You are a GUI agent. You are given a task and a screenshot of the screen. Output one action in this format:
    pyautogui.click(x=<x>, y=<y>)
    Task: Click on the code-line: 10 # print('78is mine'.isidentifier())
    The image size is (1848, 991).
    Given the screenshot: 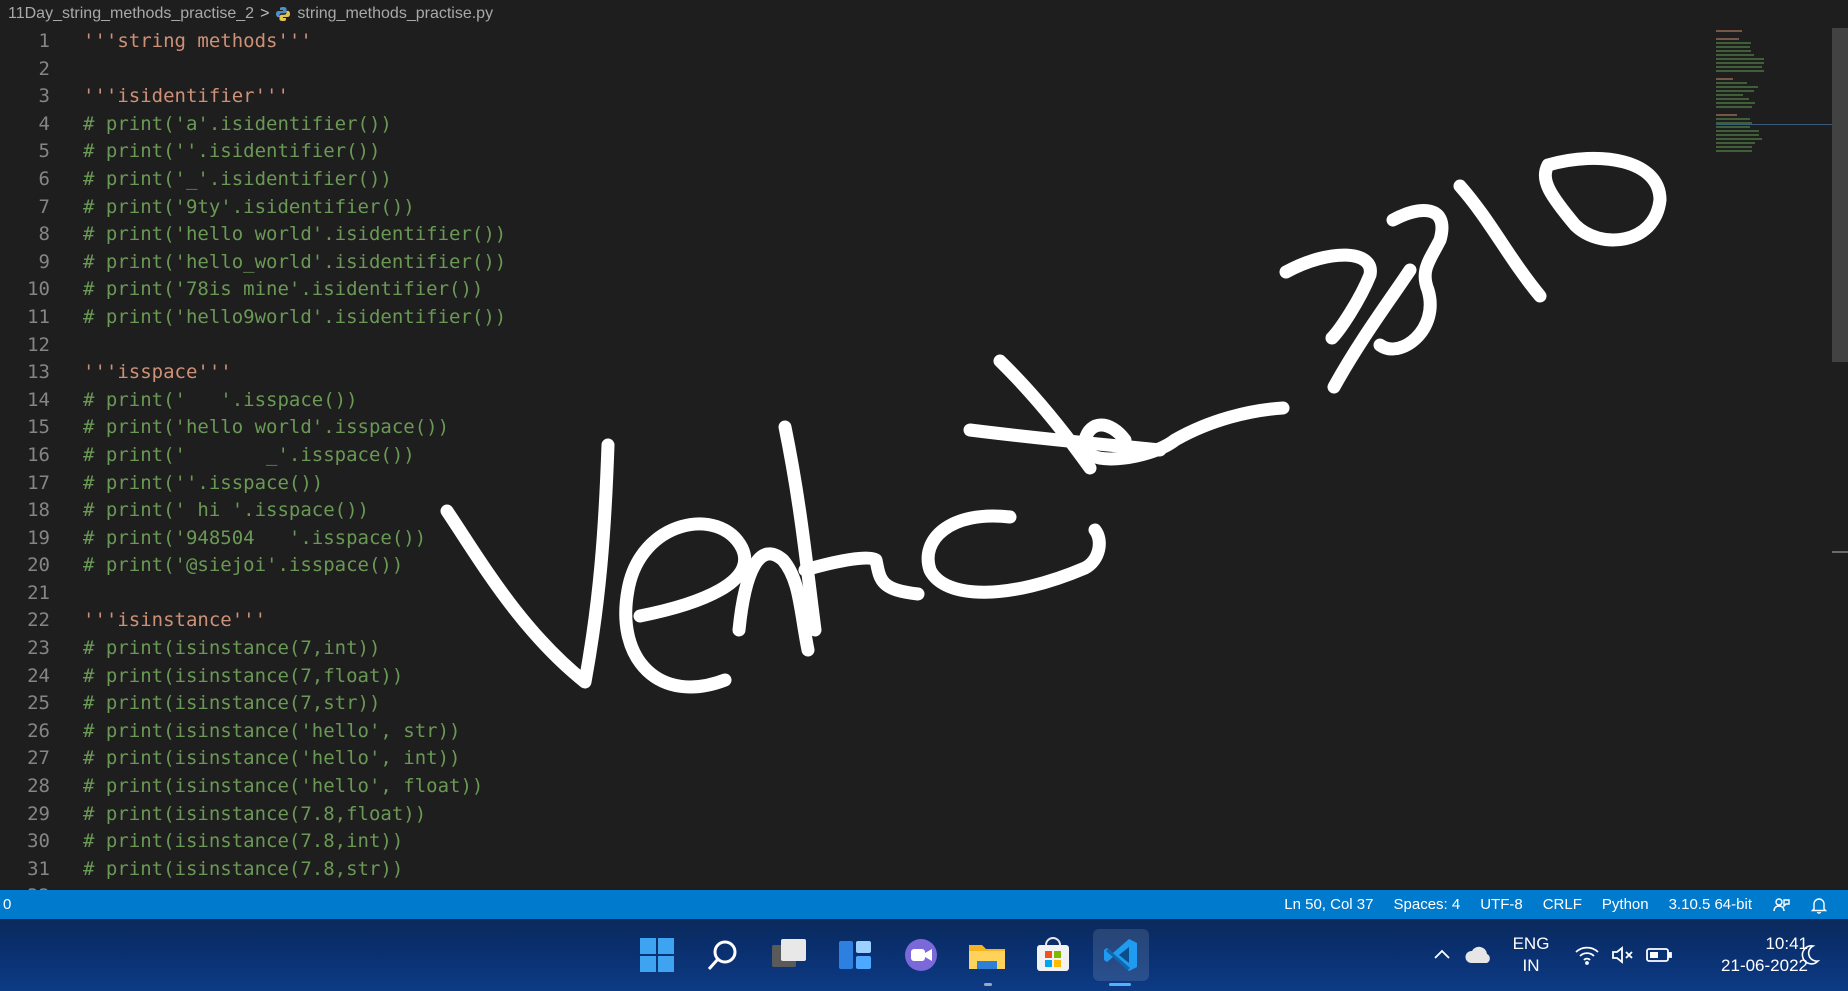 What is the action you would take?
    pyautogui.click(x=924, y=290)
    